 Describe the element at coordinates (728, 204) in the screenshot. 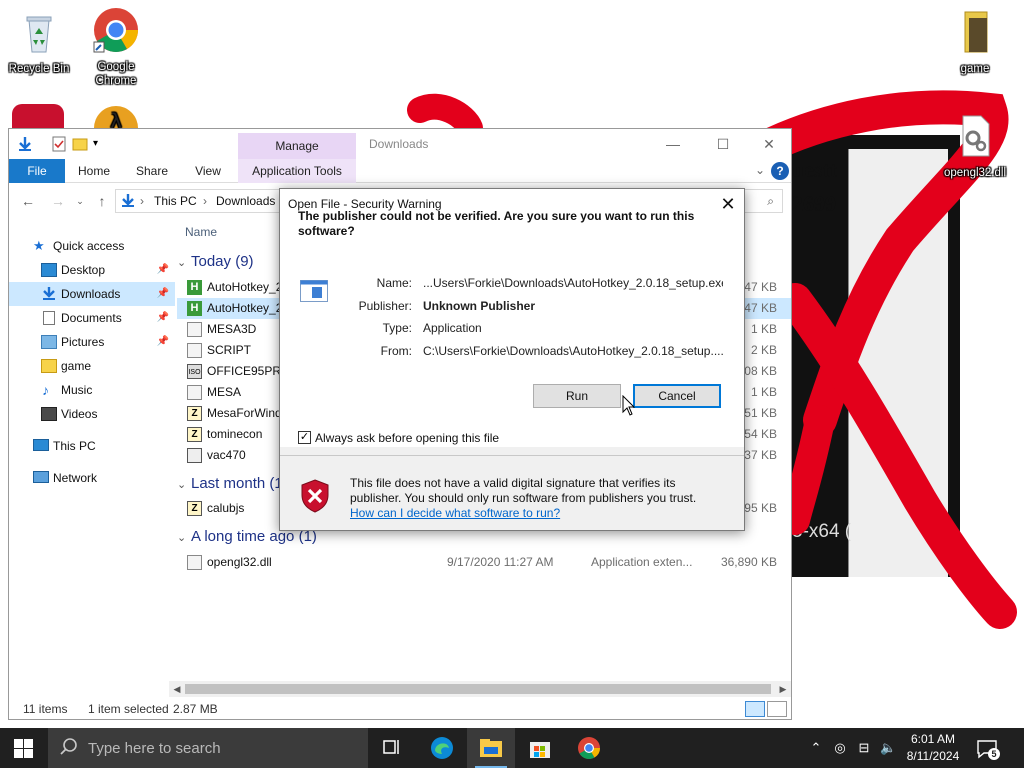

I see `dialog-close-icon: ✕` at that location.